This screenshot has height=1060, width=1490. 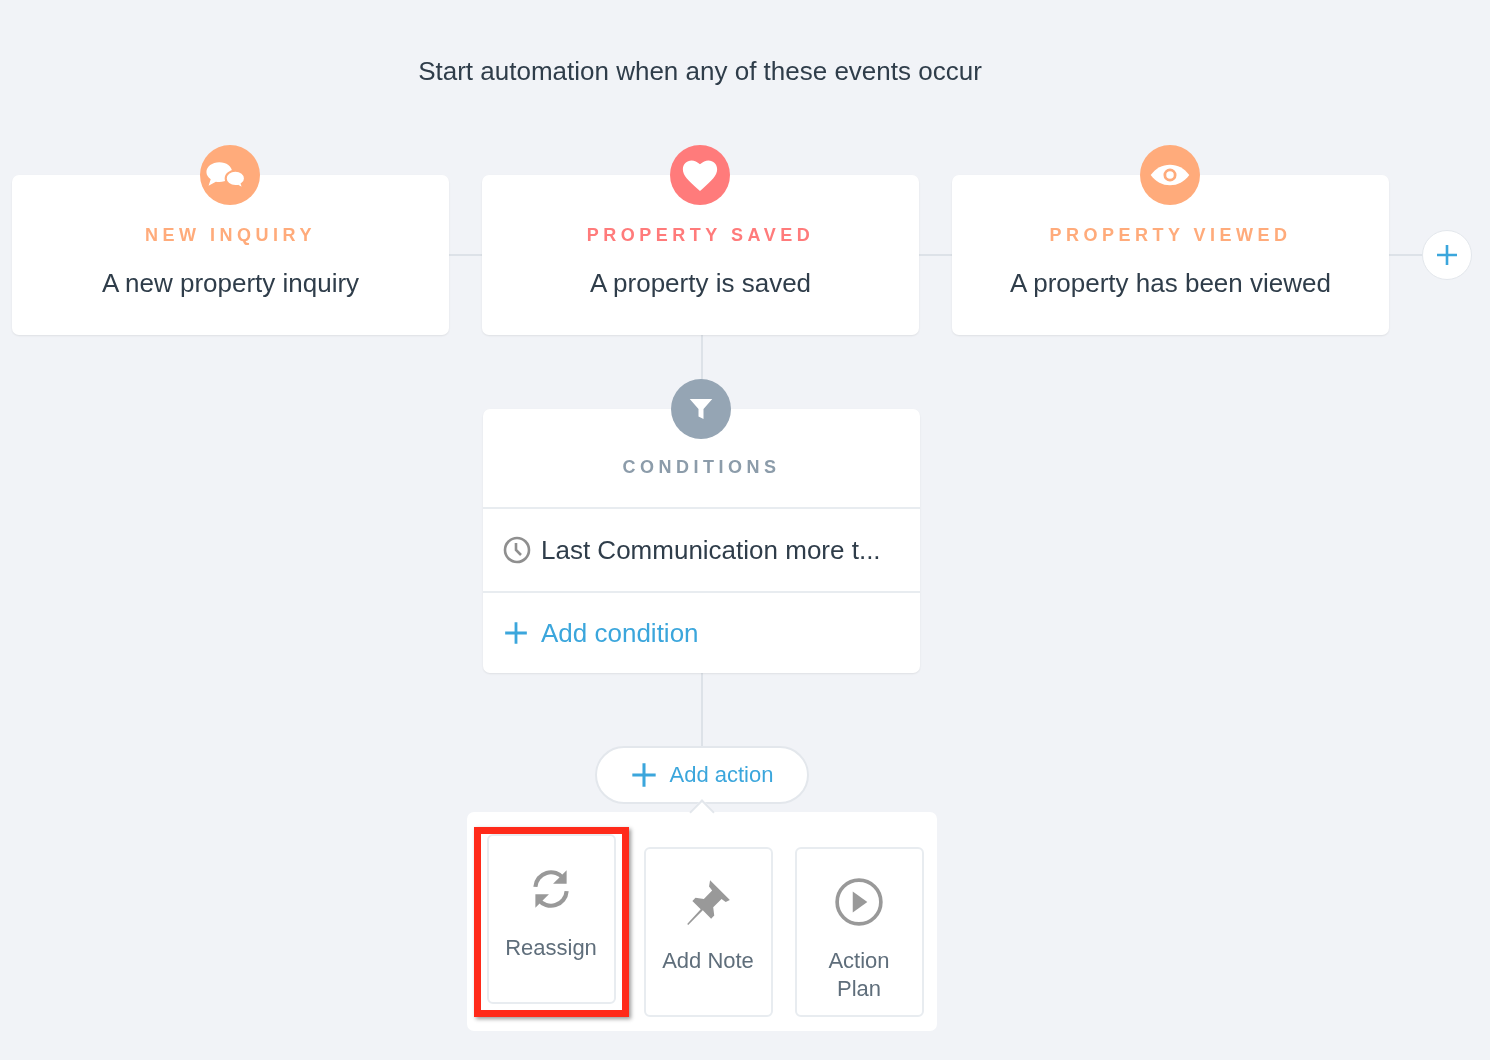 I want to click on action-option: Reassign, so click(x=551, y=919).